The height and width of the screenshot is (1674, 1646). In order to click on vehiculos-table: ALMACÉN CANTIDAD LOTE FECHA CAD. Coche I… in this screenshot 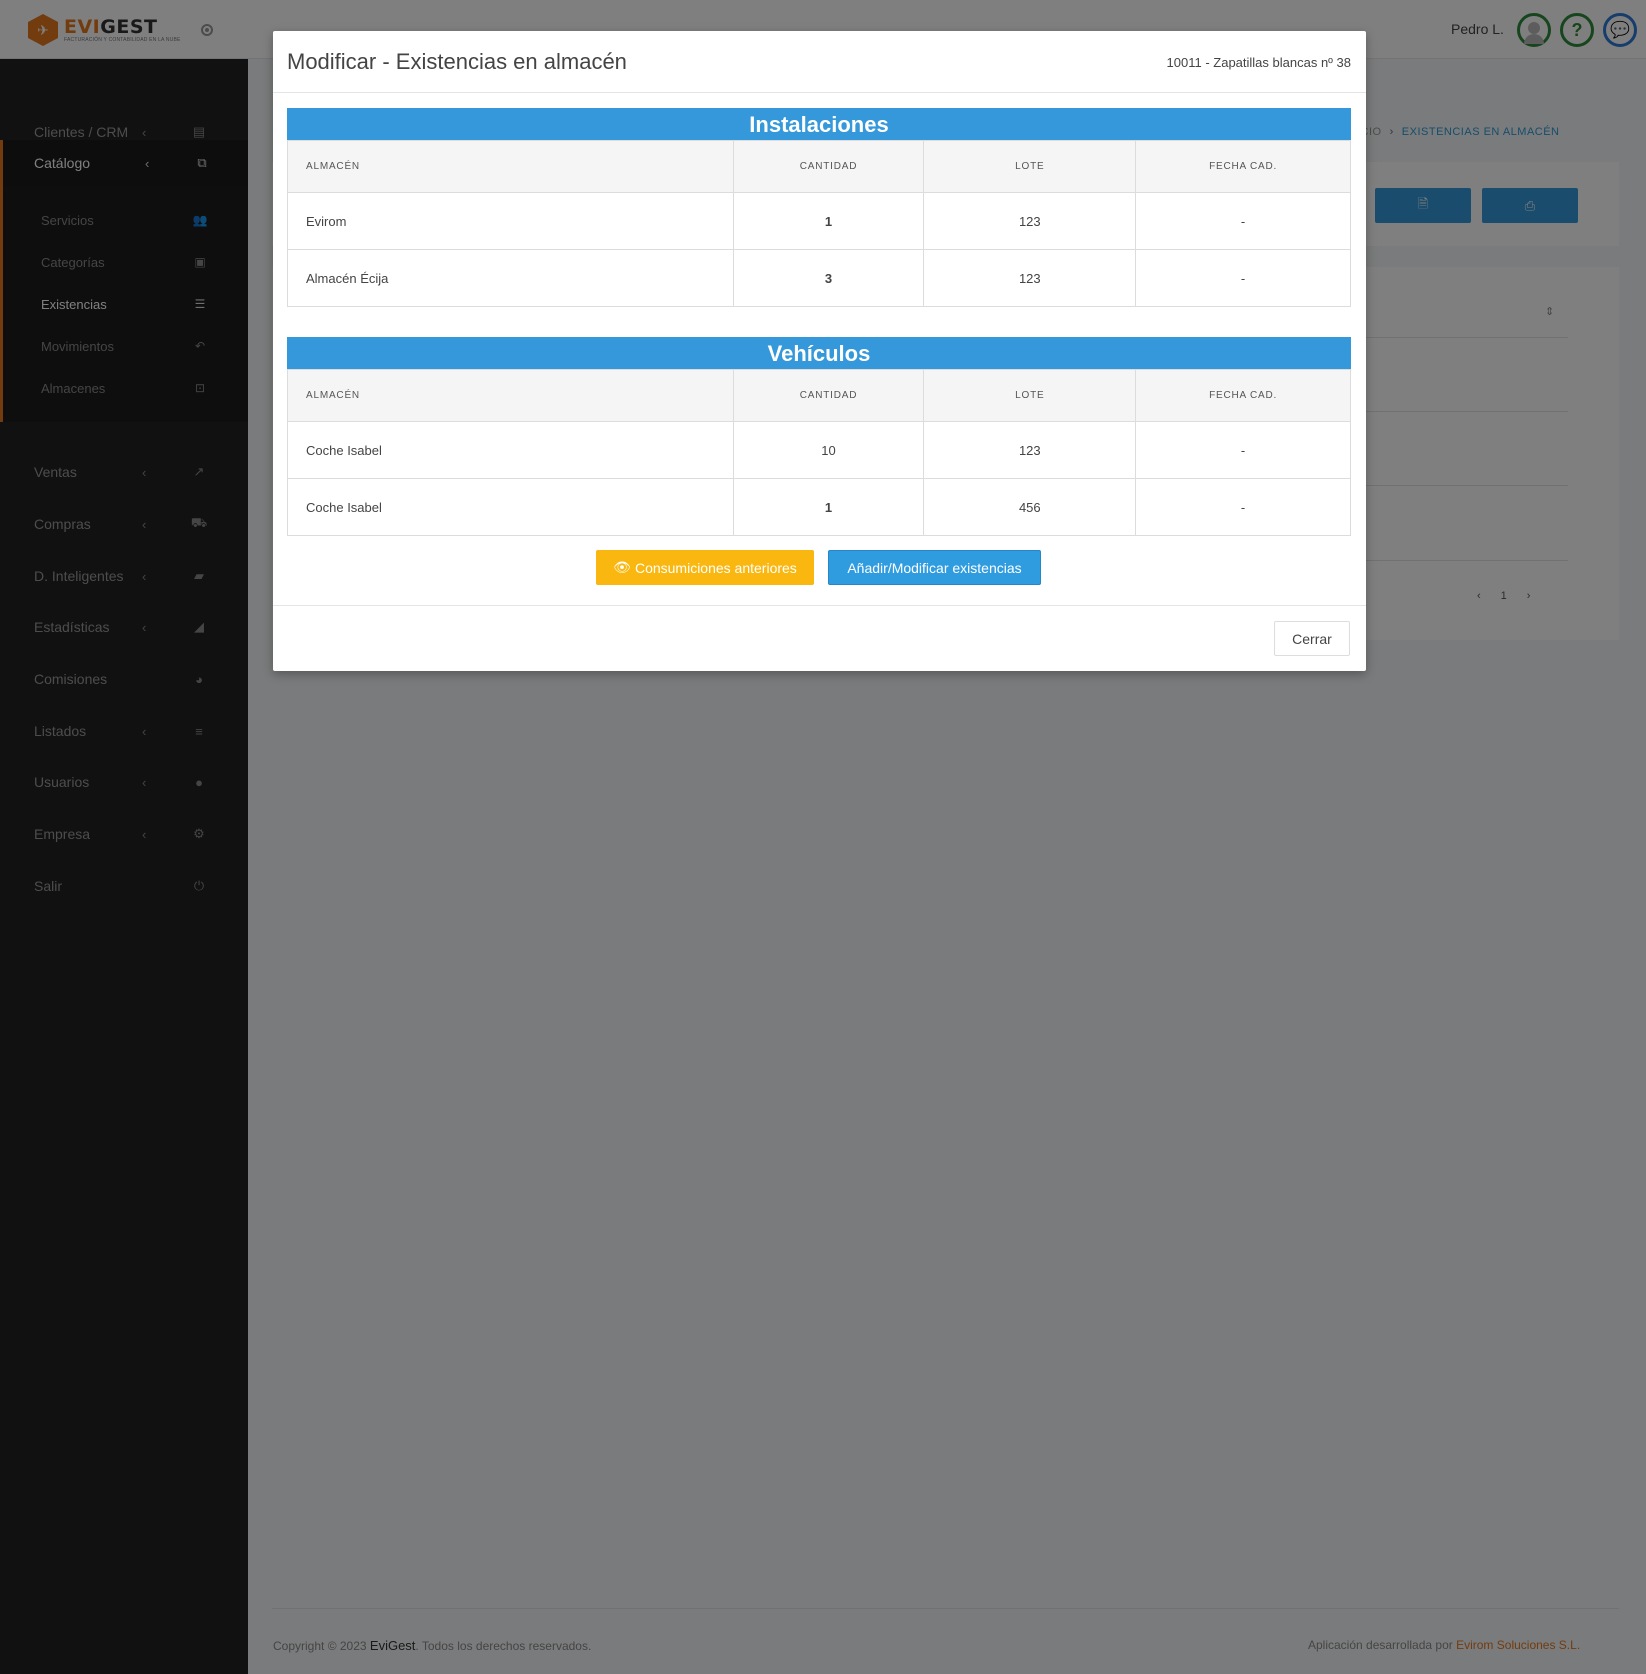, I will do `click(819, 452)`.